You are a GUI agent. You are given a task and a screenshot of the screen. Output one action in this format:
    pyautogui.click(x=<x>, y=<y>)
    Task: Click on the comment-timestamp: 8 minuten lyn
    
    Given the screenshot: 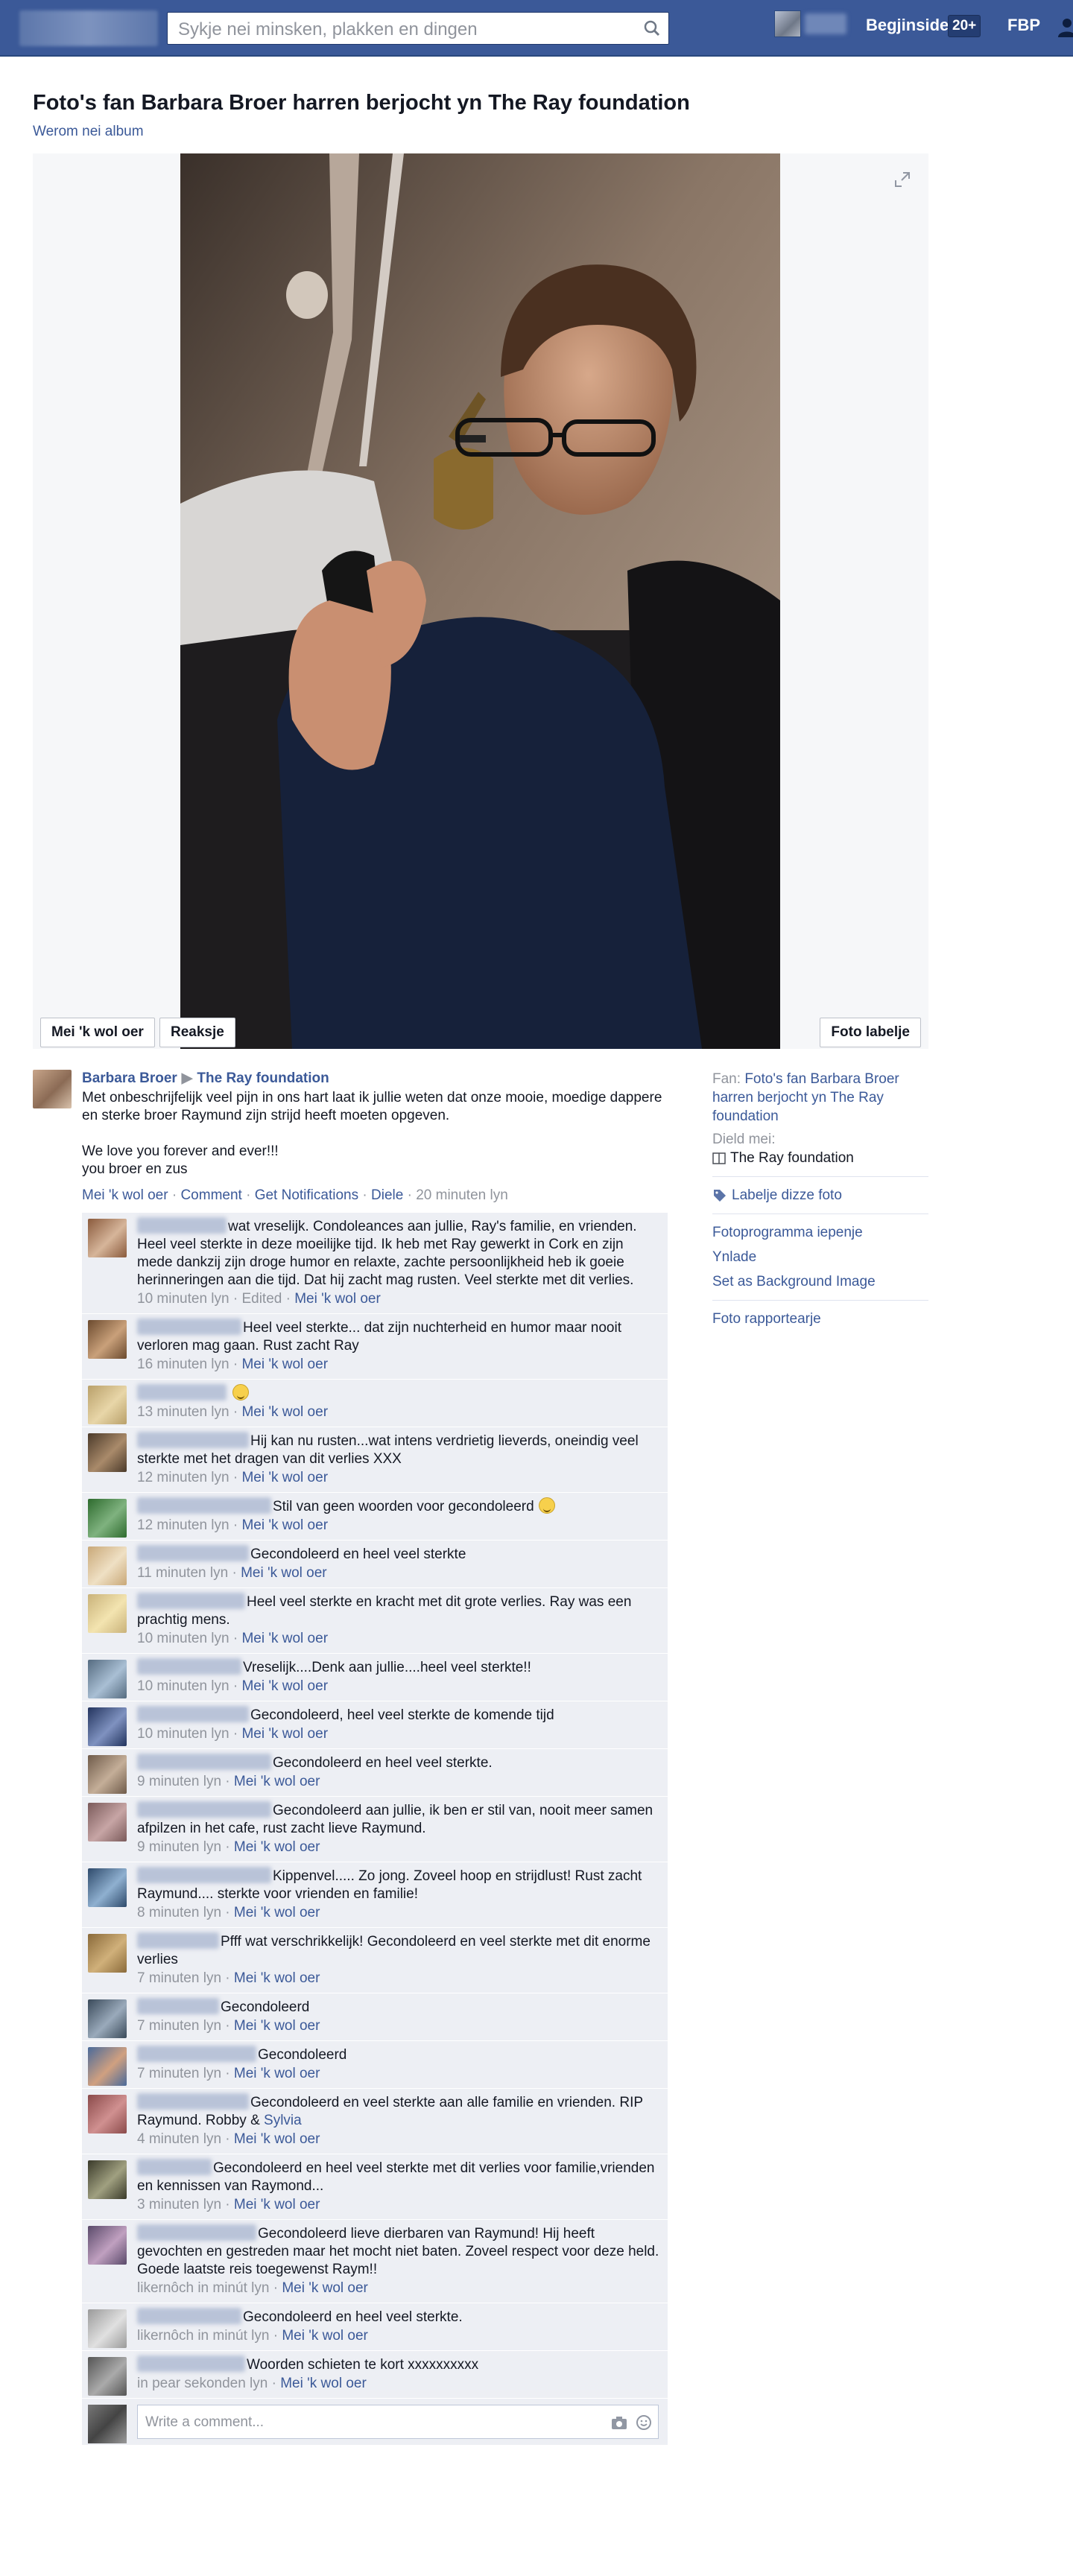 What is the action you would take?
    pyautogui.click(x=179, y=1913)
    